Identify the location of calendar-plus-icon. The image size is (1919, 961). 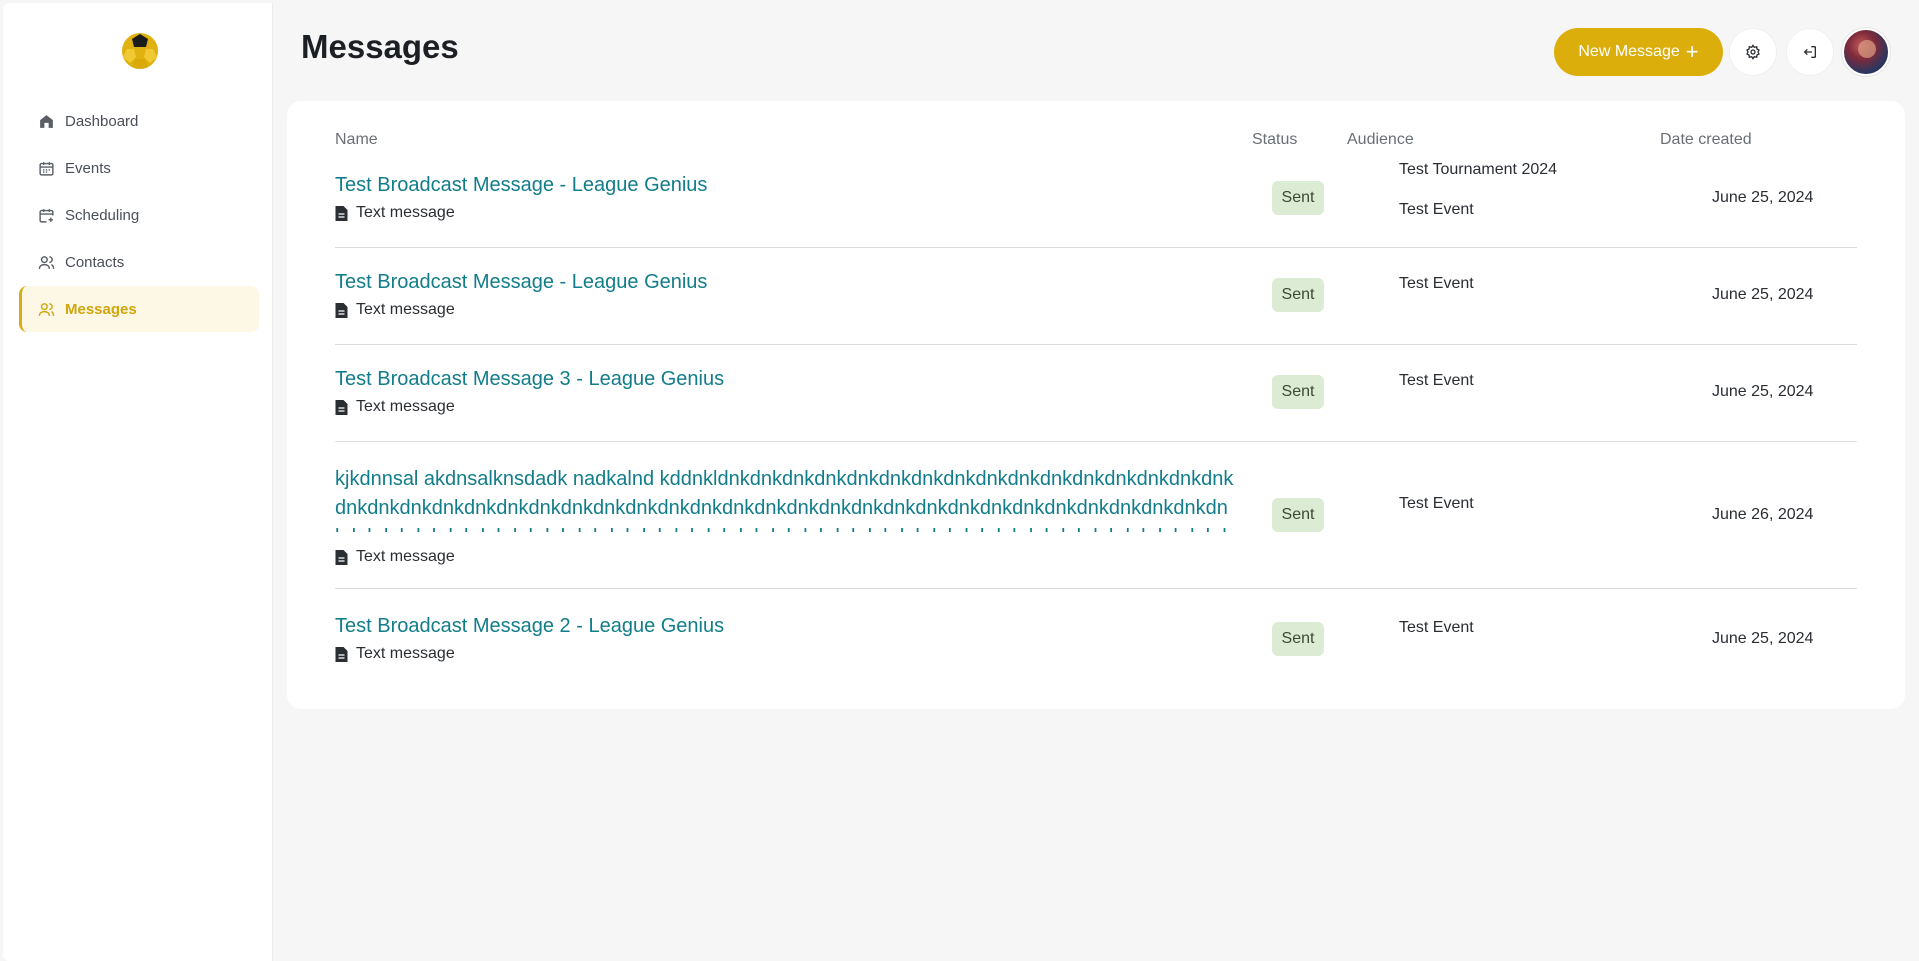
(46, 215).